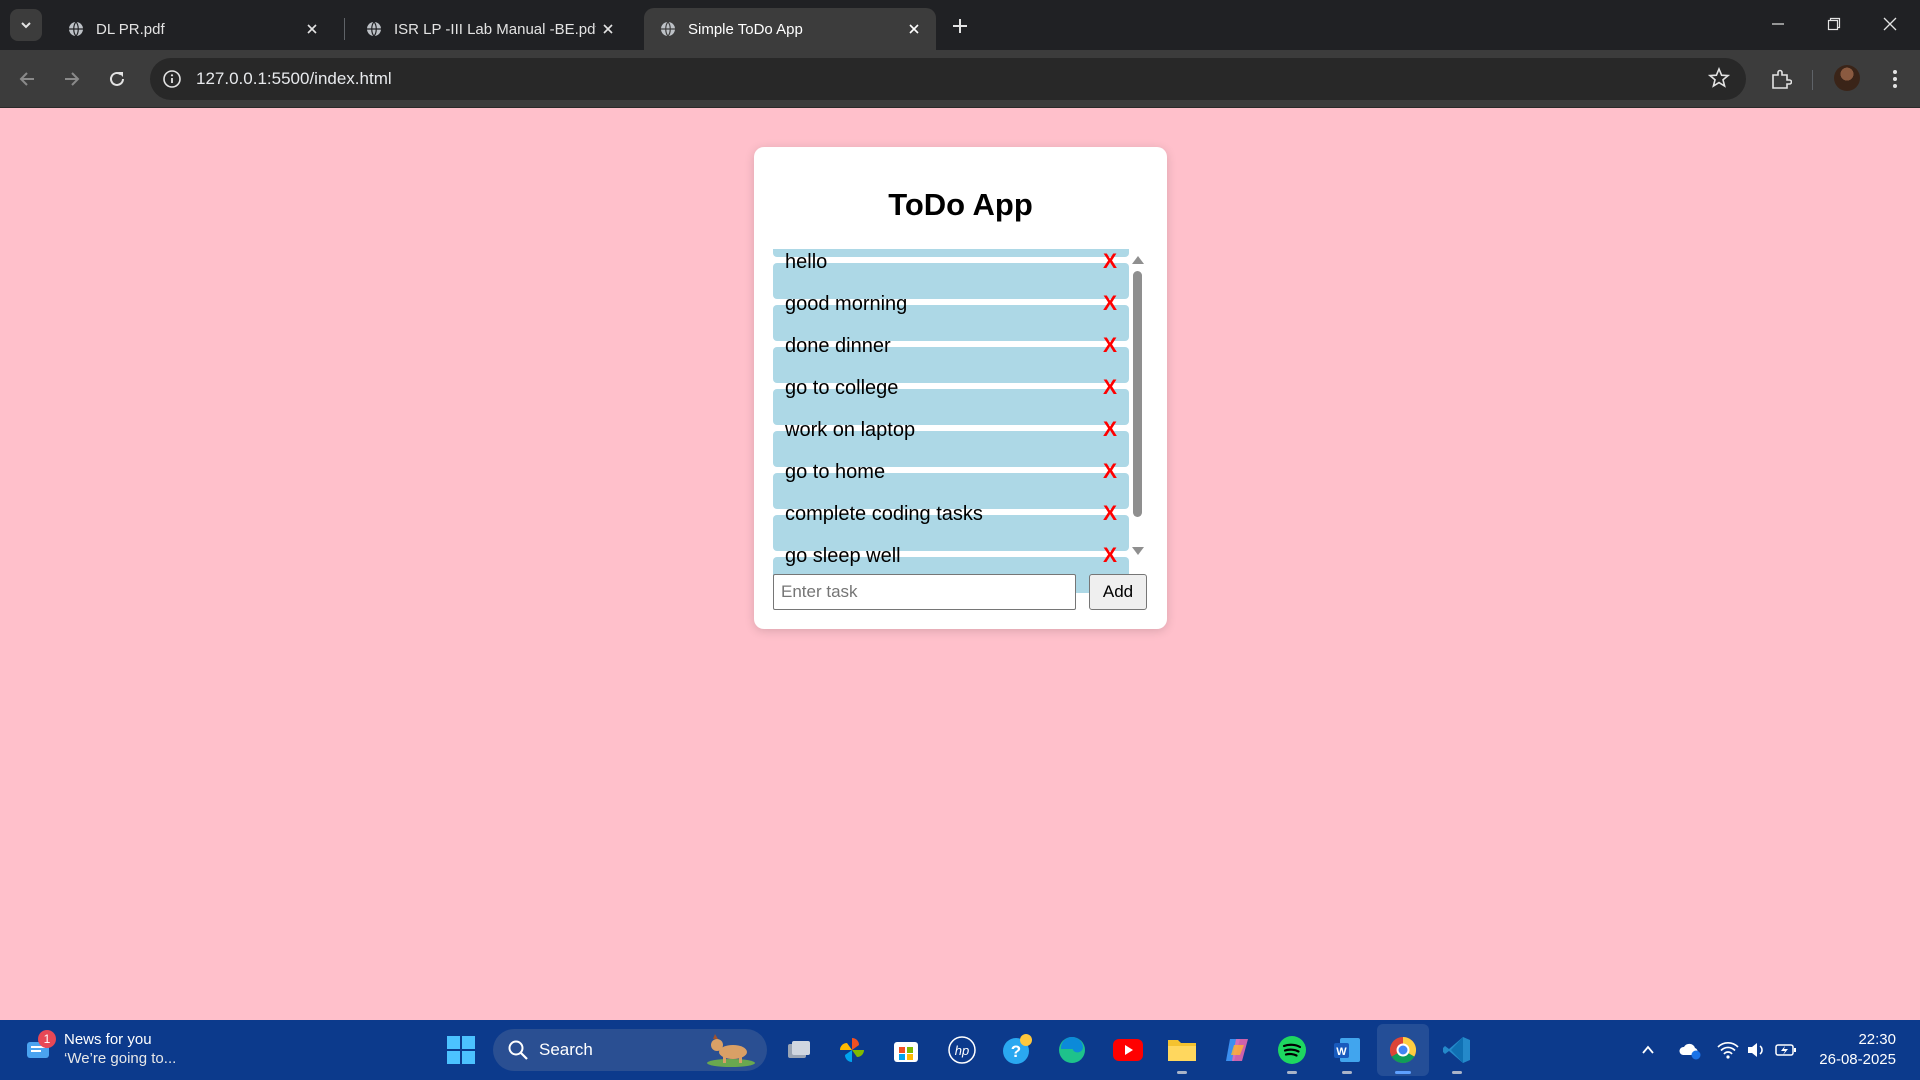  Describe the element at coordinates (1648, 1050) in the screenshot. I see `chevron-up-icon` at that location.